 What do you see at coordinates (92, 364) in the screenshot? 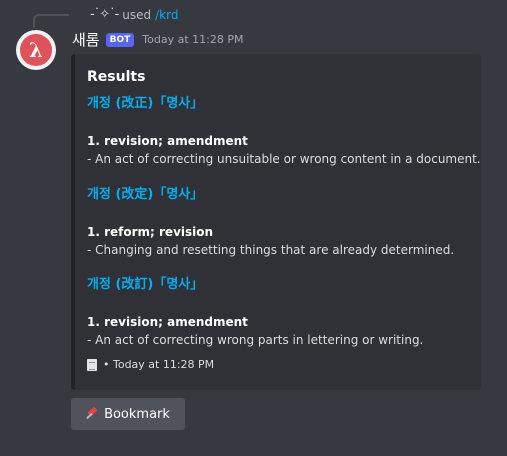
I see `document-icon` at bounding box center [92, 364].